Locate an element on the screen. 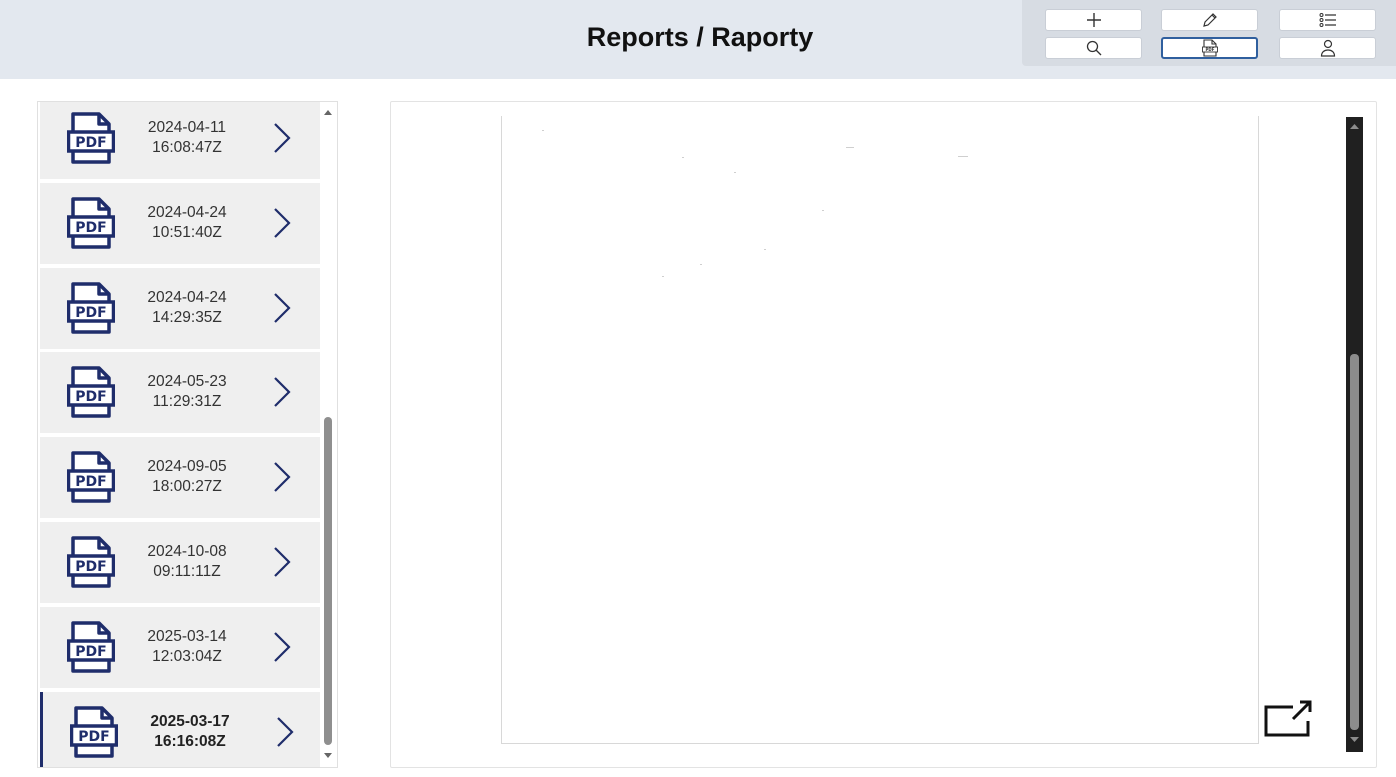 The image size is (1396, 777). report-timestamp: 2024-05-23 11:29:31Z is located at coordinates (187, 392).